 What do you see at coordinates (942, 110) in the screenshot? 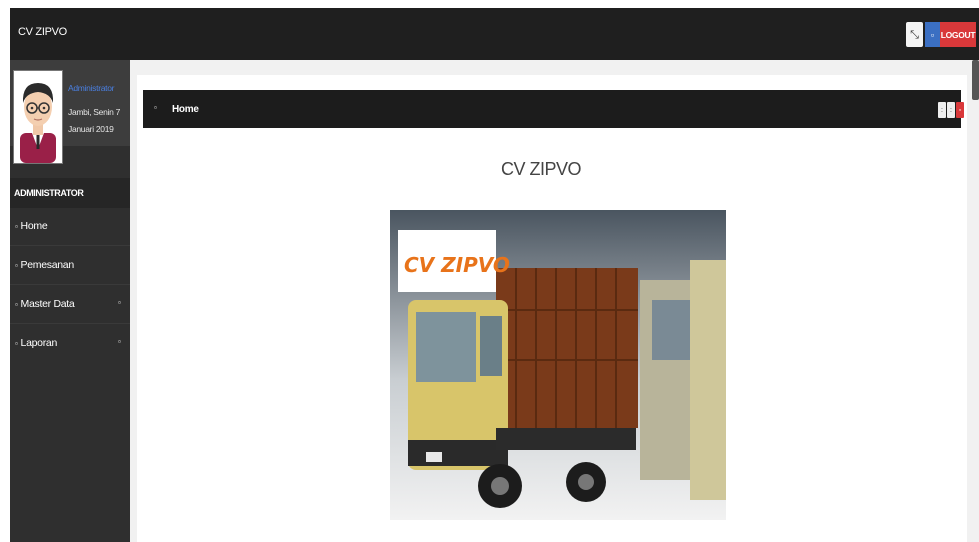
I see `panel-collapse-button: :` at bounding box center [942, 110].